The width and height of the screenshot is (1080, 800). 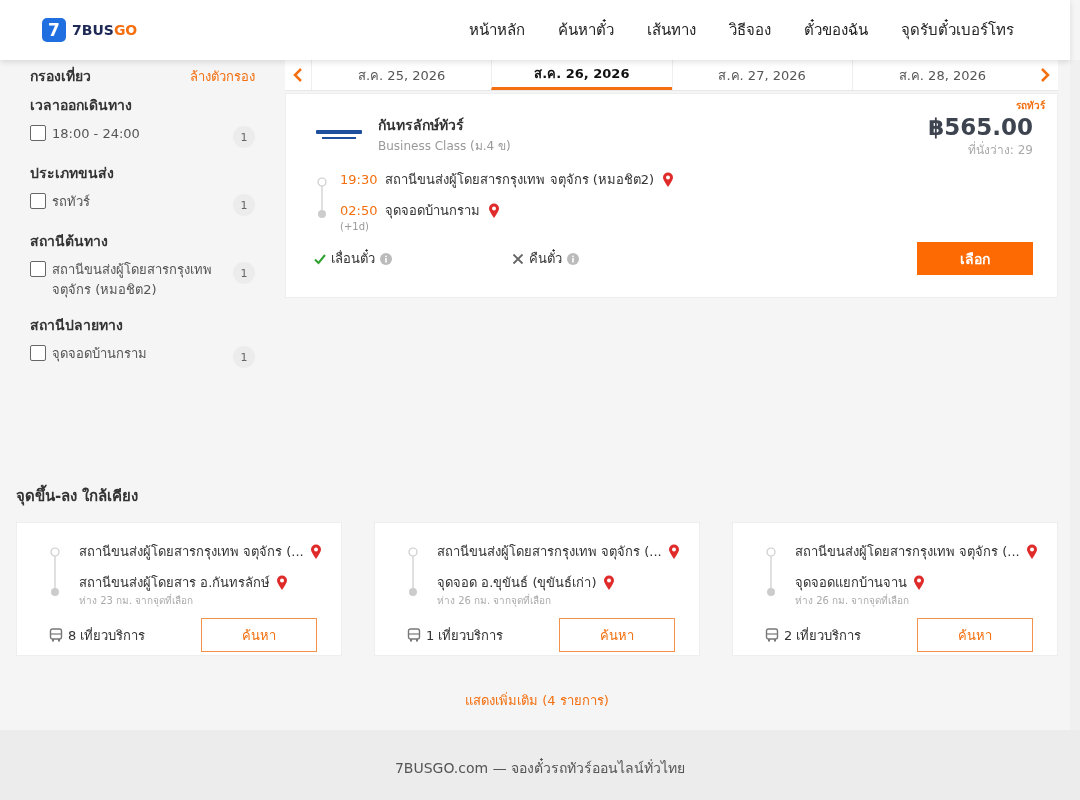 What do you see at coordinates (359, 210) in the screenshot?
I see `stop-time: 02:50` at bounding box center [359, 210].